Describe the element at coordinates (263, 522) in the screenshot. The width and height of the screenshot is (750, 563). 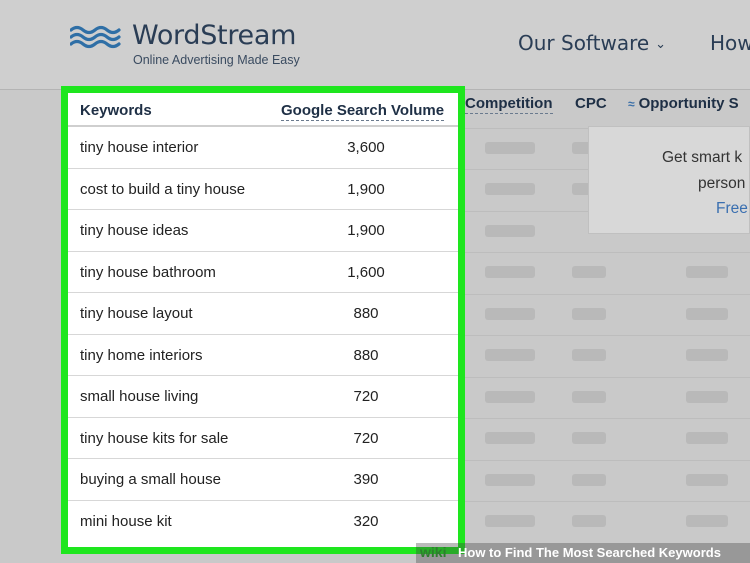
I see `table-row: mini house kit 320` at that location.